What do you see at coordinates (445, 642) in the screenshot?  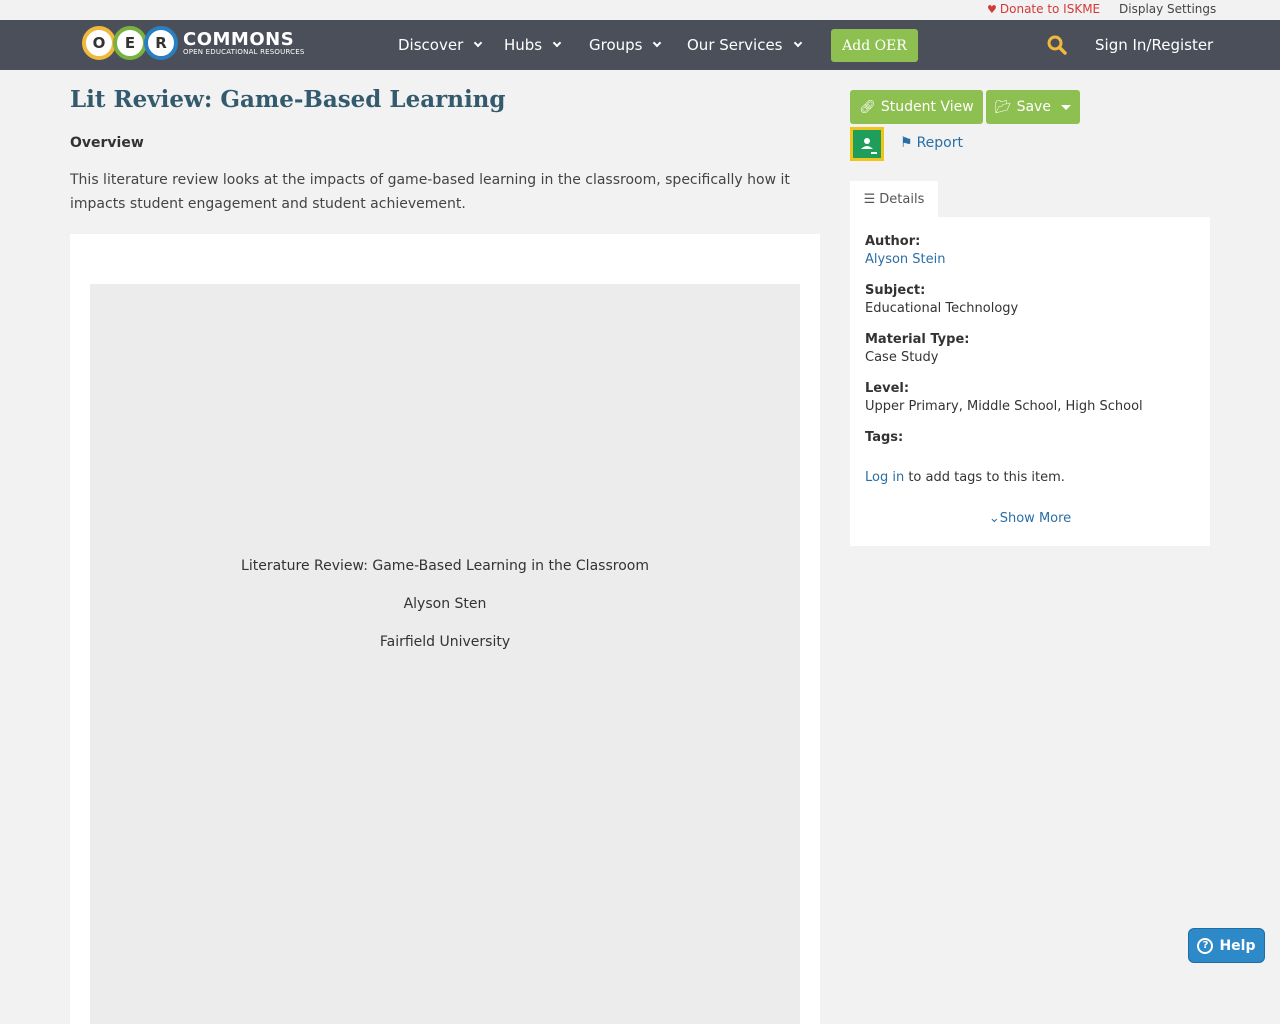 I see `document-institution-line: Fairfield University` at bounding box center [445, 642].